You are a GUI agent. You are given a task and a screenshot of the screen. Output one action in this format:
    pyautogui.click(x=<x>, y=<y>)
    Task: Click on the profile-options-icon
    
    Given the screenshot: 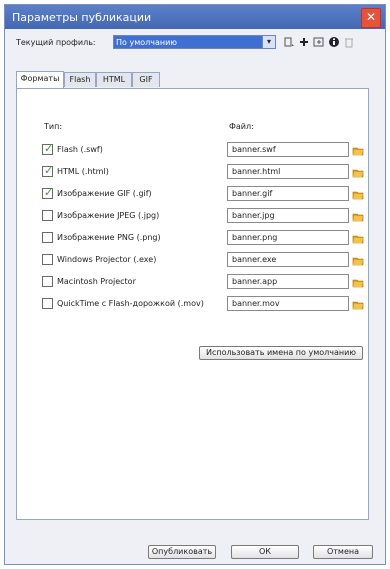 What is the action you would take?
    pyautogui.click(x=289, y=42)
    